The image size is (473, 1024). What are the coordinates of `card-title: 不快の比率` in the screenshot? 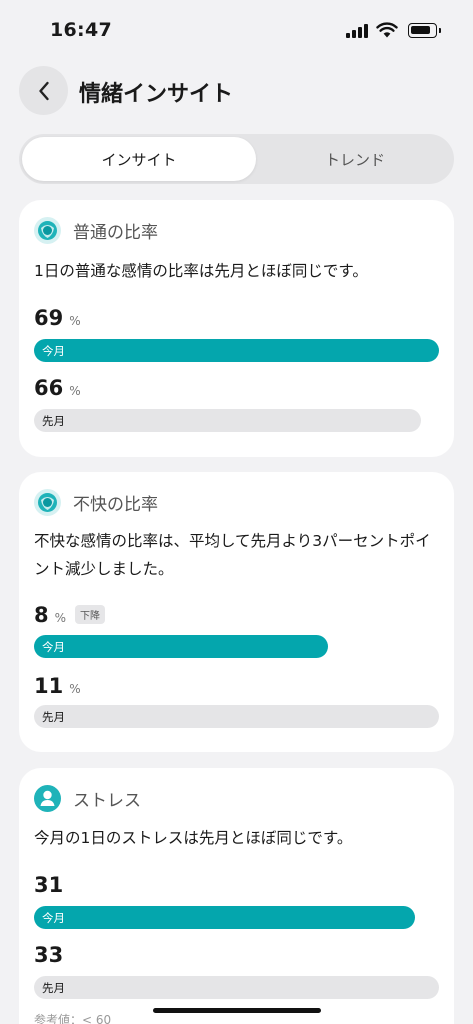 It's located at (115, 504).